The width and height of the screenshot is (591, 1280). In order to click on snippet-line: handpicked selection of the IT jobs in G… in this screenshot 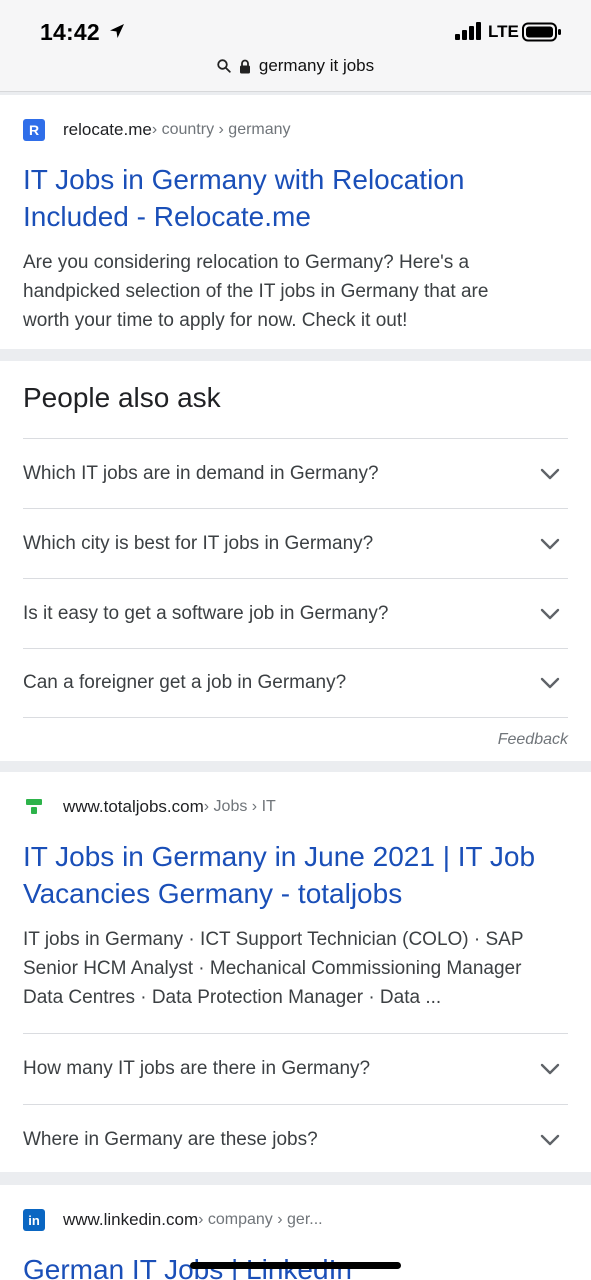, I will do `click(256, 291)`.